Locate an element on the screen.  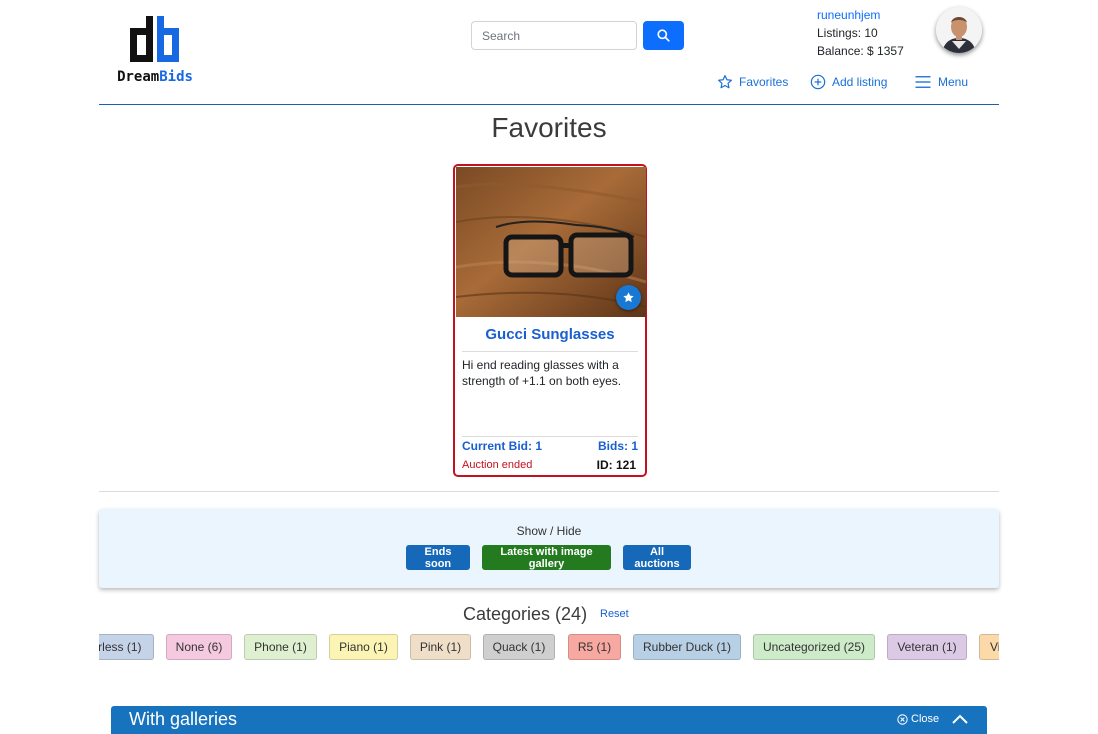
category-chip: Phone (1) is located at coordinates (280, 647).